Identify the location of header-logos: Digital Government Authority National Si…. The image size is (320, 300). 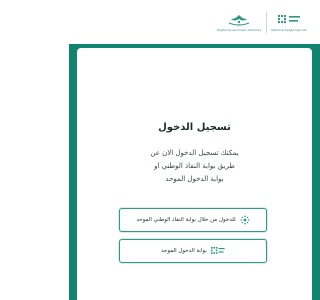
(262, 22).